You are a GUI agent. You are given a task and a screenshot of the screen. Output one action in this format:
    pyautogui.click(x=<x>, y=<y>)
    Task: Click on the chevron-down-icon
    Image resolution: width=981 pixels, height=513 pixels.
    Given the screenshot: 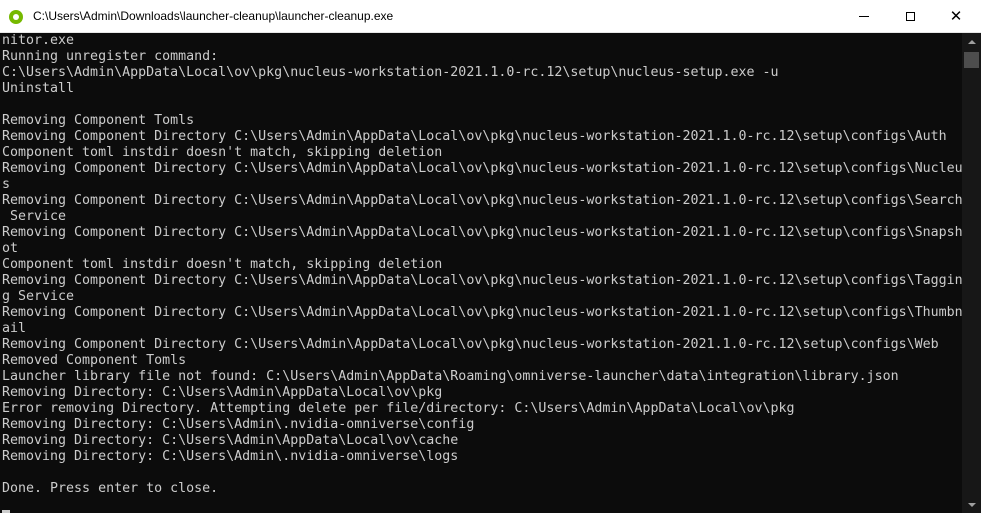 What is the action you would take?
    pyautogui.click(x=971, y=504)
    